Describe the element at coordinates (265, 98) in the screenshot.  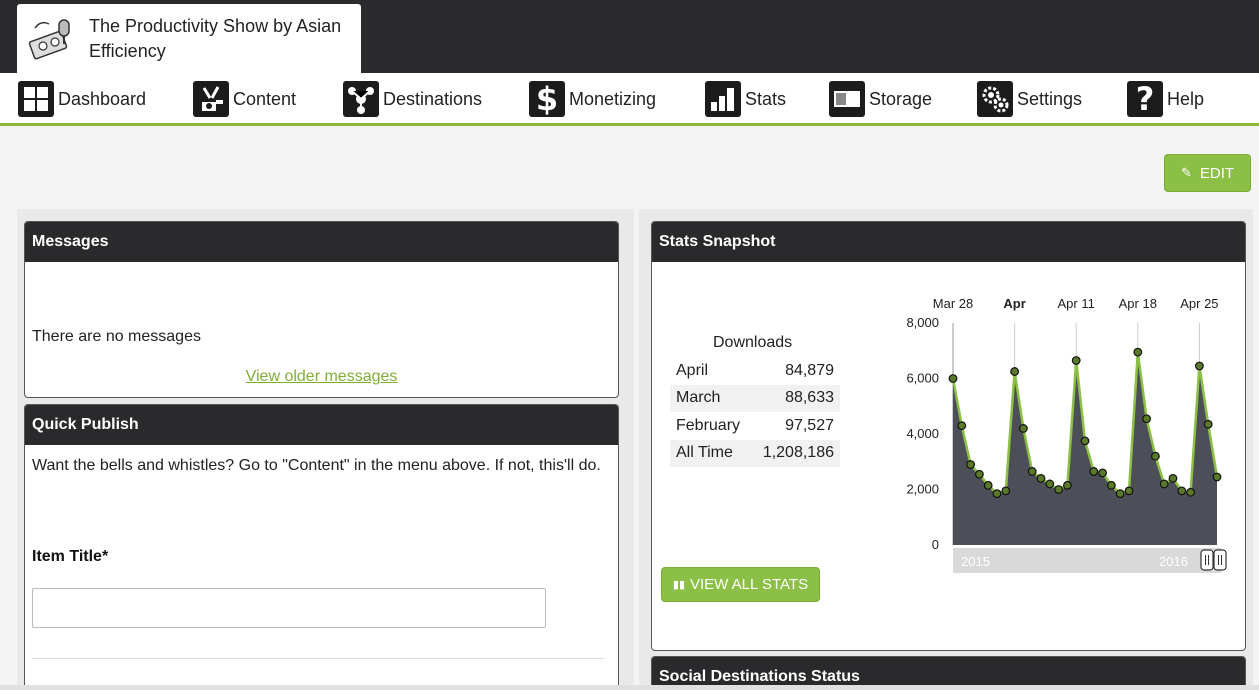
I see `nav-label: Content` at that location.